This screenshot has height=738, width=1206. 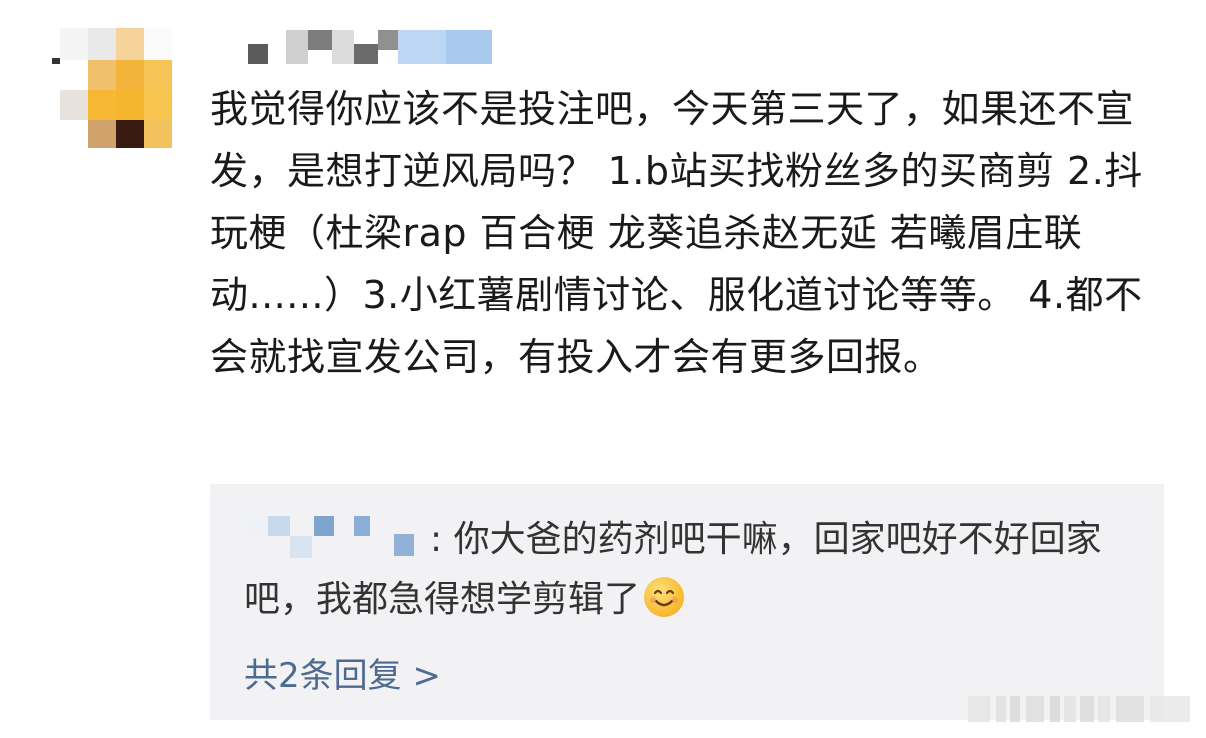 I want to click on avatar, so click(x=112, y=88).